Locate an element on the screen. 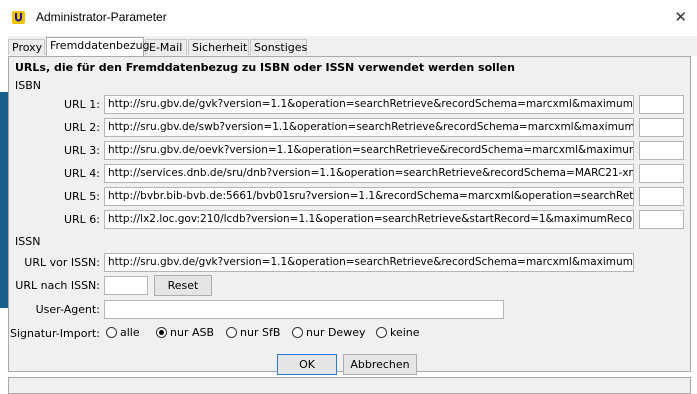 The width and height of the screenshot is (697, 394). window-title: Administrator-Parameter is located at coordinates (101, 17).